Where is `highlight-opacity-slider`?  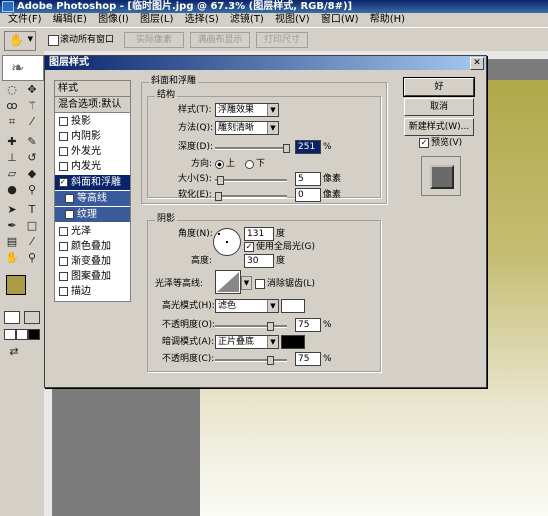
highlight-opacity-slider is located at coordinates (251, 326).